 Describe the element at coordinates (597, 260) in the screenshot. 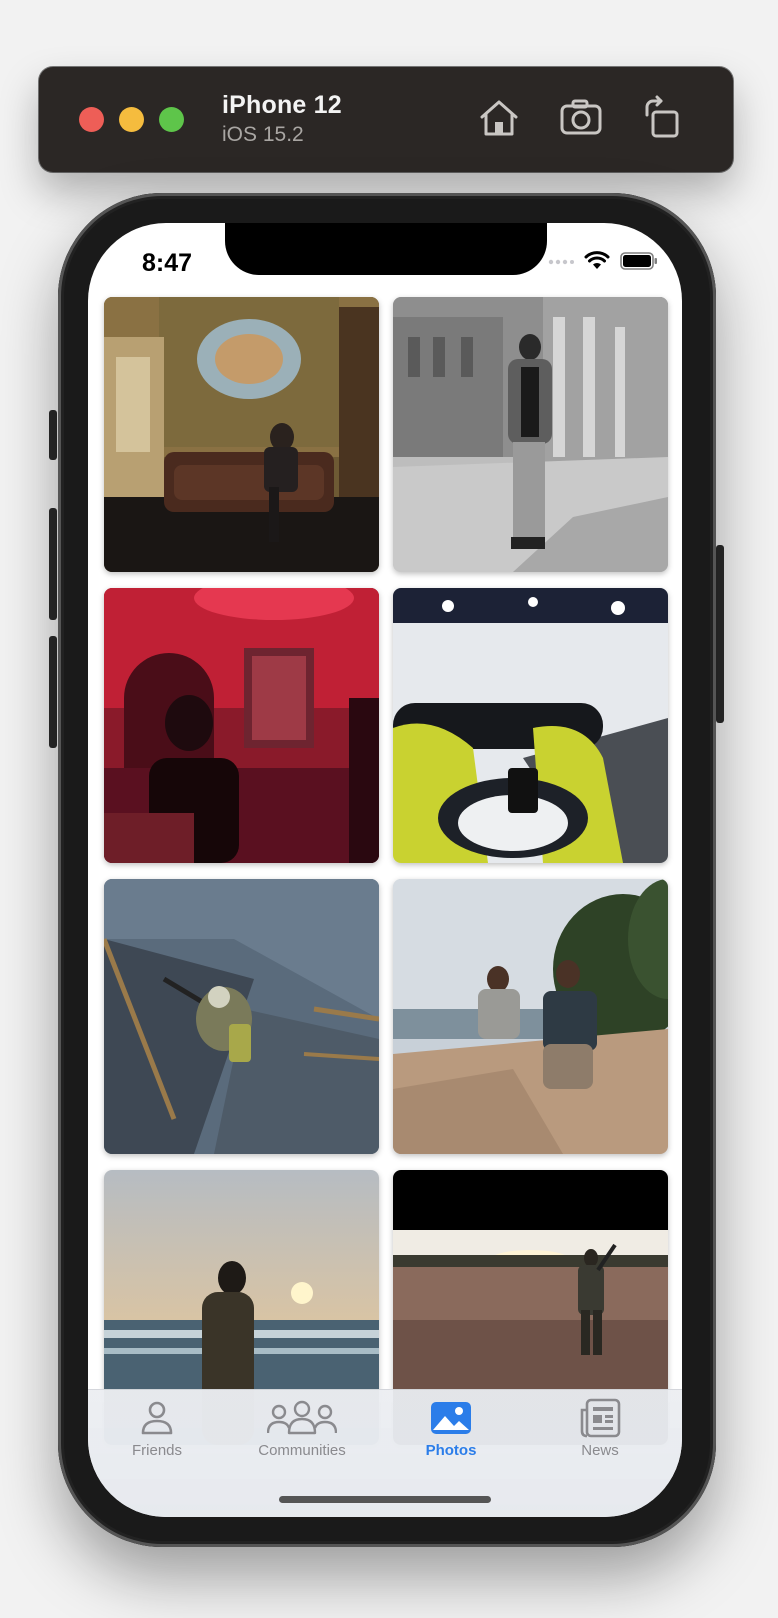

I see `wifi-icon` at that location.